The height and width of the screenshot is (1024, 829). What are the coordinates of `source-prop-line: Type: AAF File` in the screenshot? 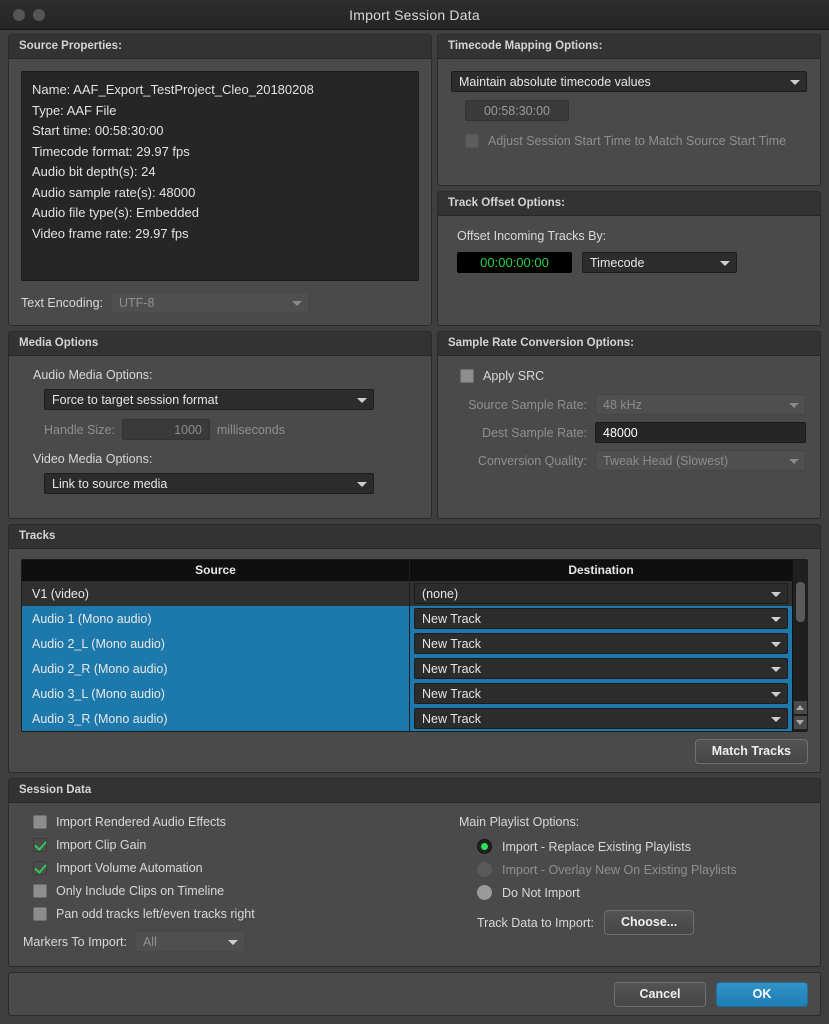 It's located at (74, 110).